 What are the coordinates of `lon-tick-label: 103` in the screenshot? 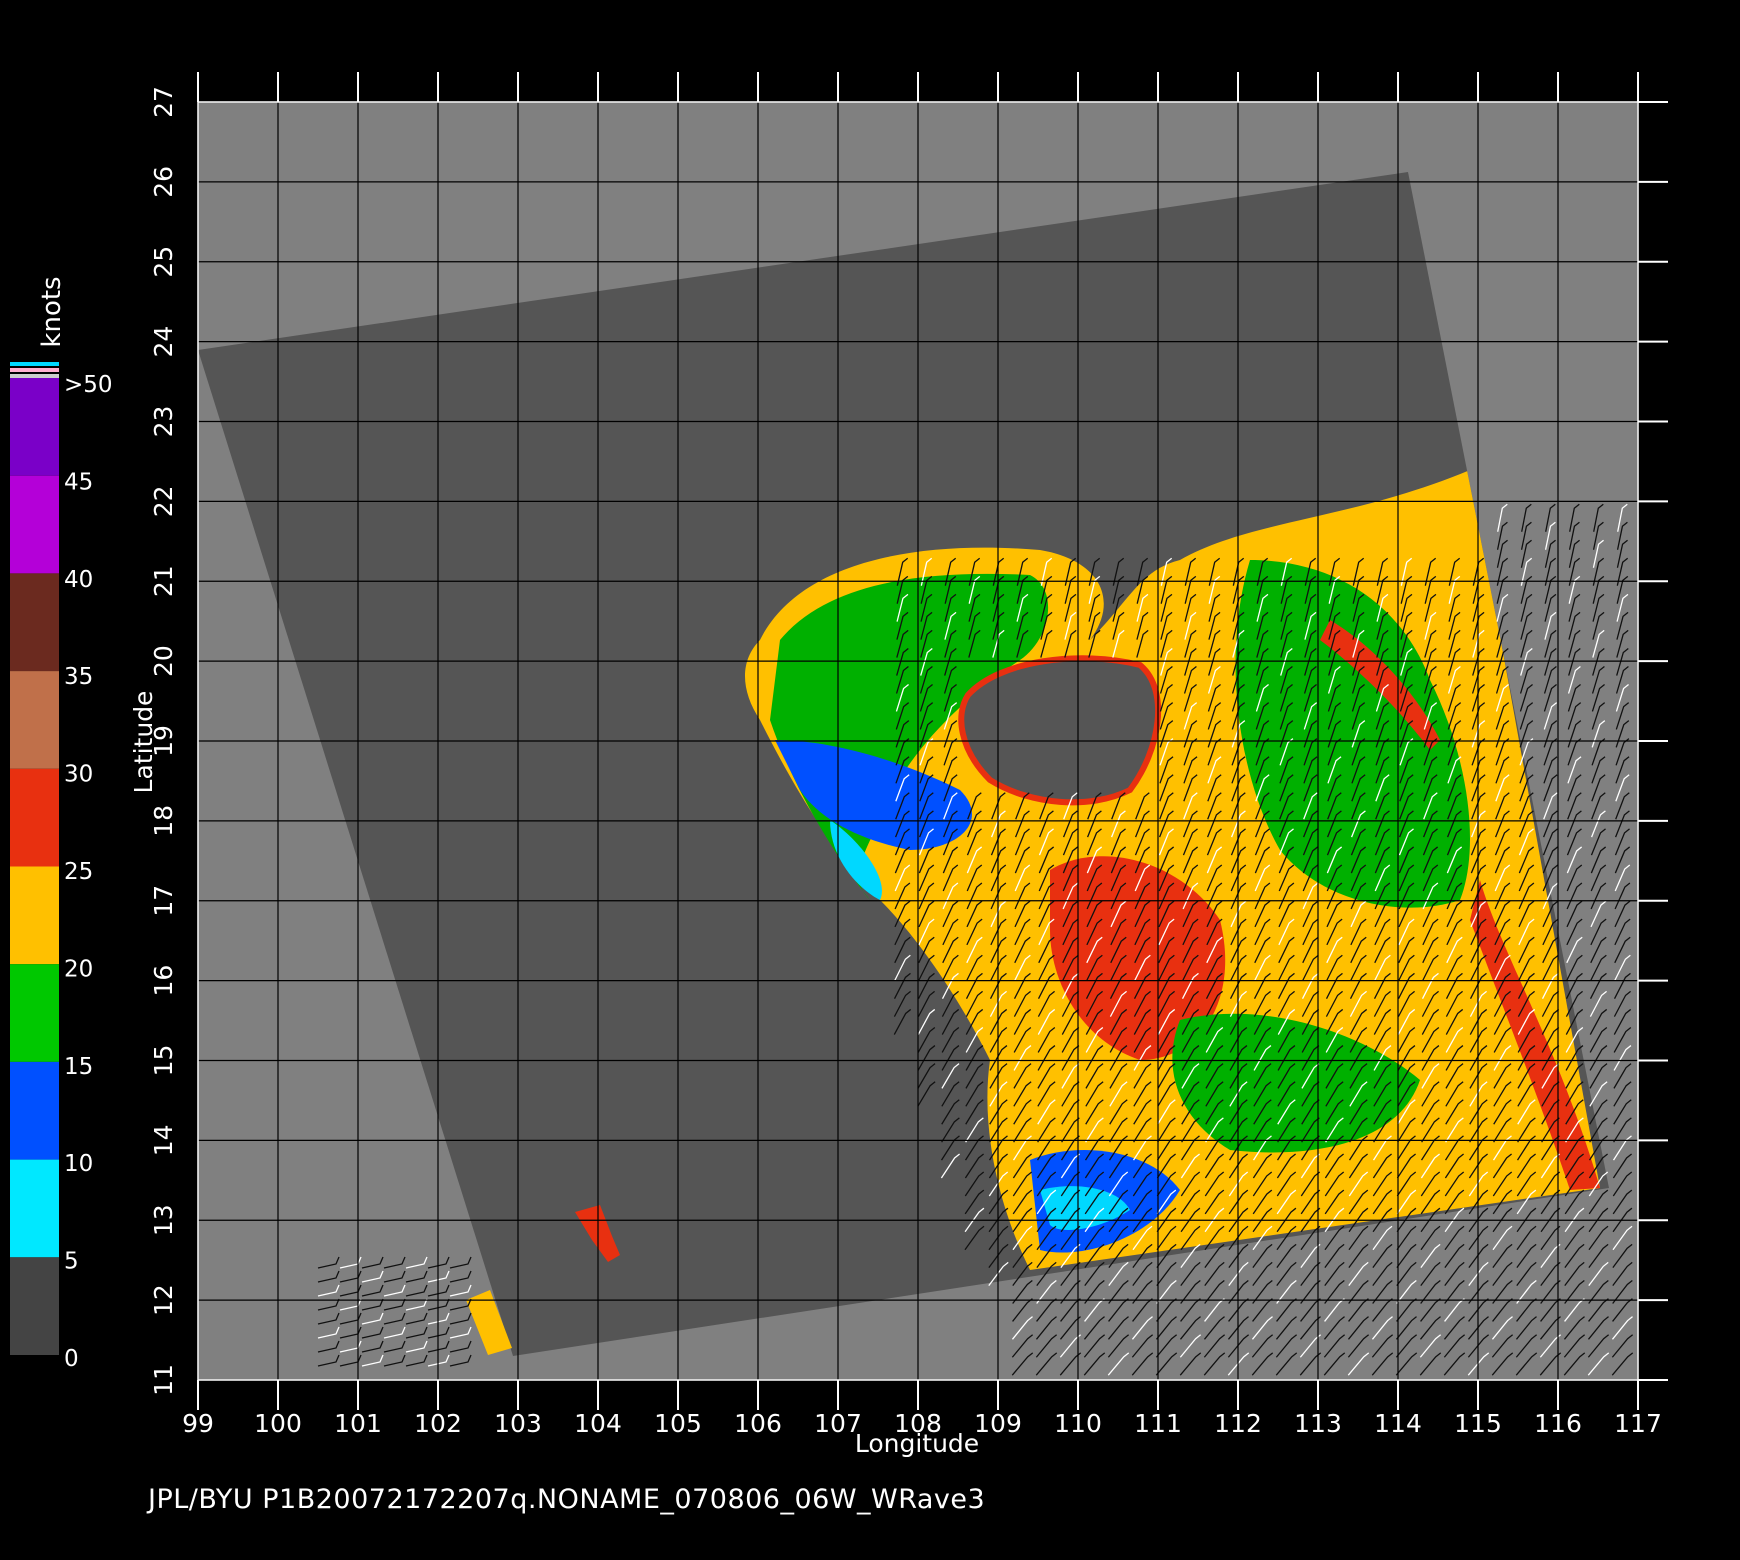 It's located at (518, 1423).